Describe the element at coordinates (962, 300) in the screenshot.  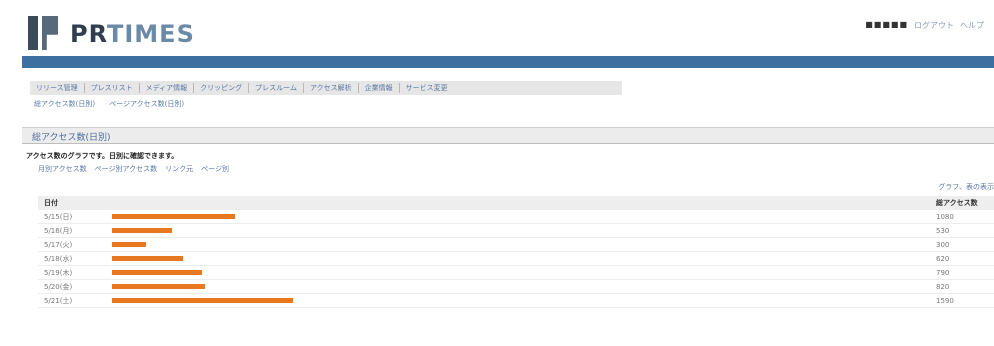
I see `access-count: 1590` at that location.